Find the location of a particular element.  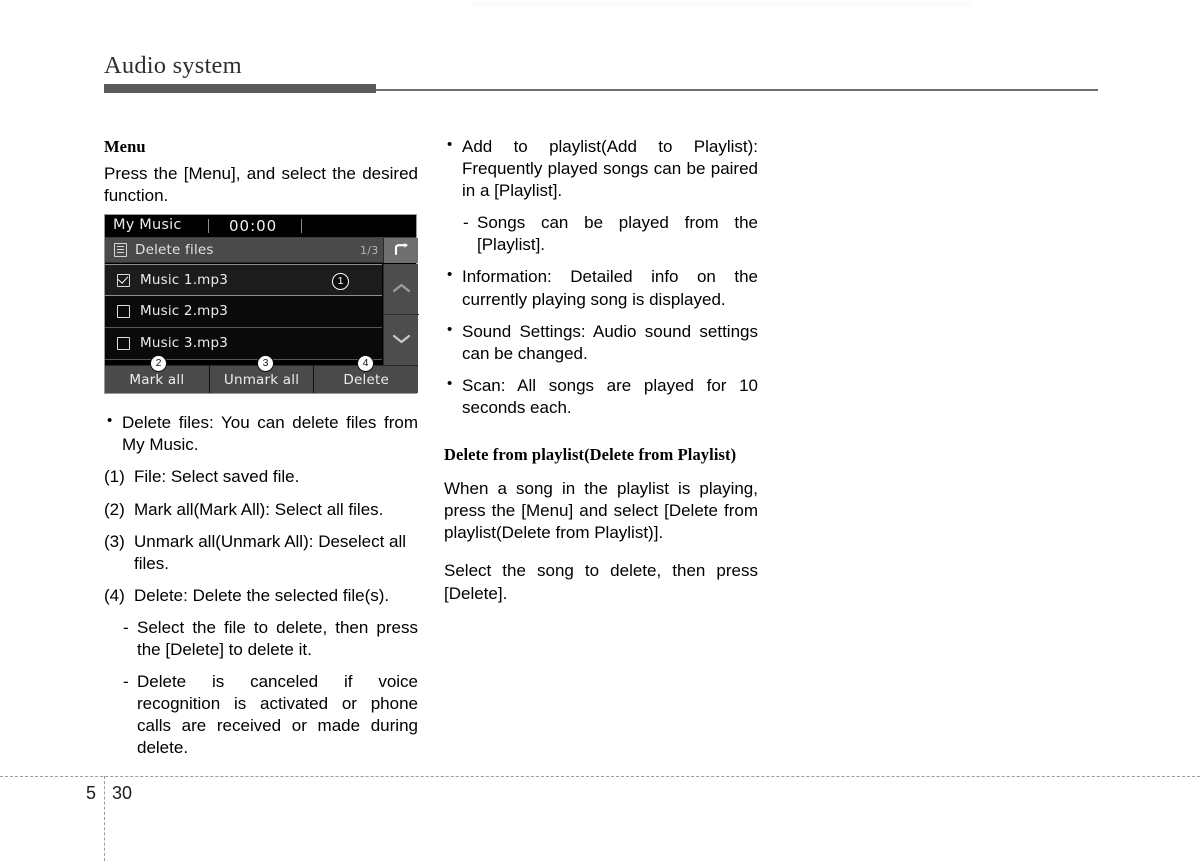

numbered-item-4-text: Delete: Delete the selected file(s). is located at coordinates (262, 595).